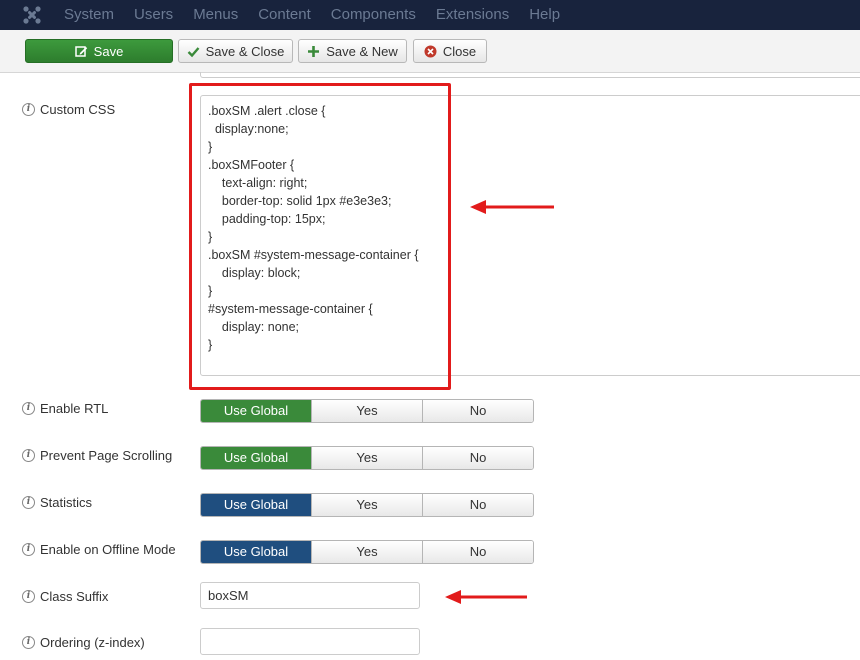  Describe the element at coordinates (256, 458) in the screenshot. I see `prevent-scrolling-use-global: Use Global` at that location.